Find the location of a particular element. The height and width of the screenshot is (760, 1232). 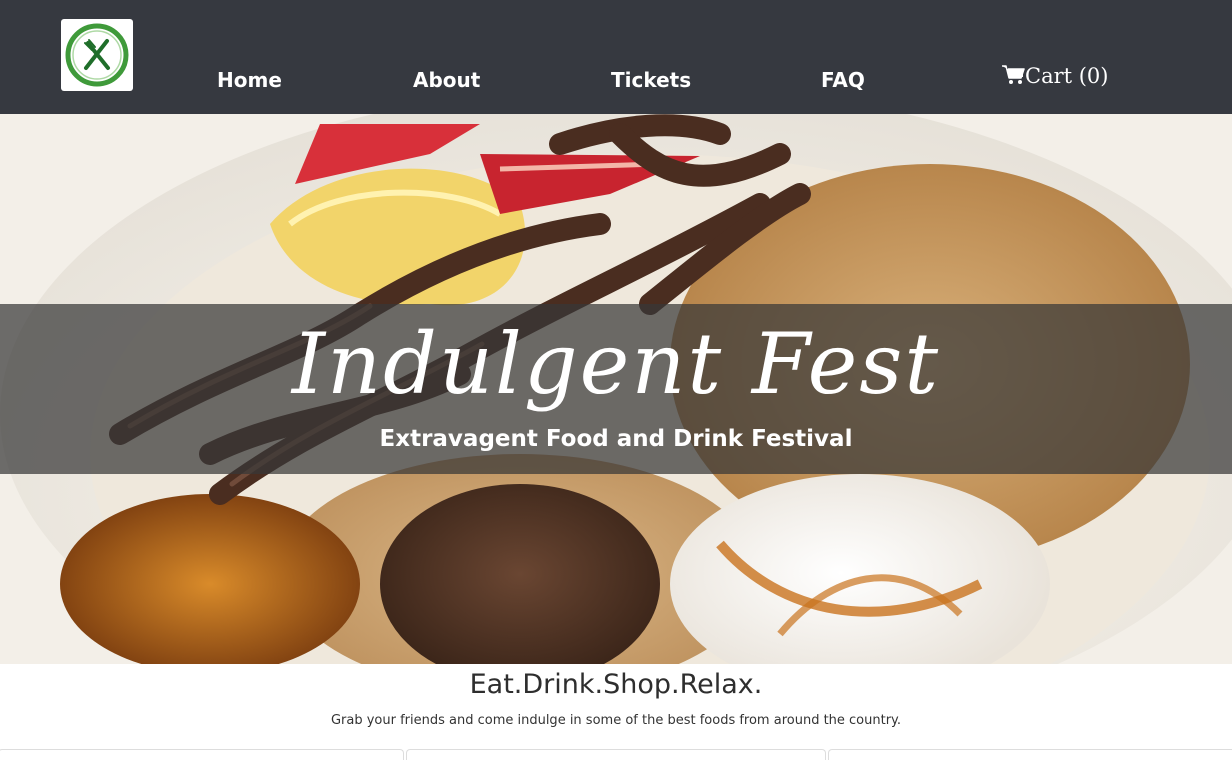

nav-link-home: Home is located at coordinates (249, 80).